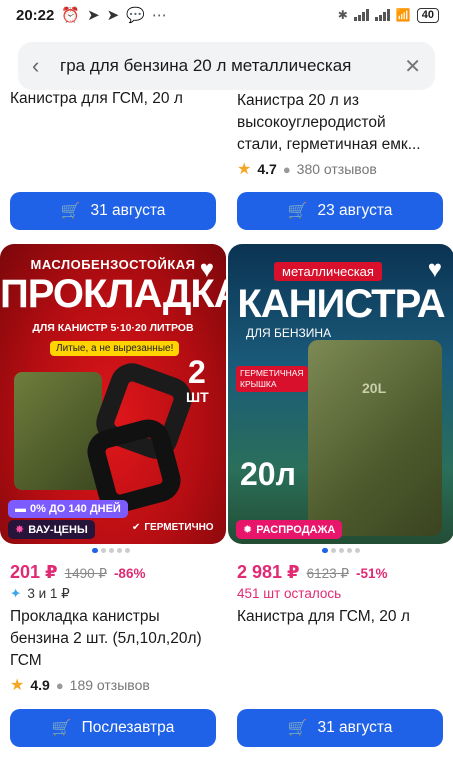  I want to click on canister-illustration, so click(58, 431).